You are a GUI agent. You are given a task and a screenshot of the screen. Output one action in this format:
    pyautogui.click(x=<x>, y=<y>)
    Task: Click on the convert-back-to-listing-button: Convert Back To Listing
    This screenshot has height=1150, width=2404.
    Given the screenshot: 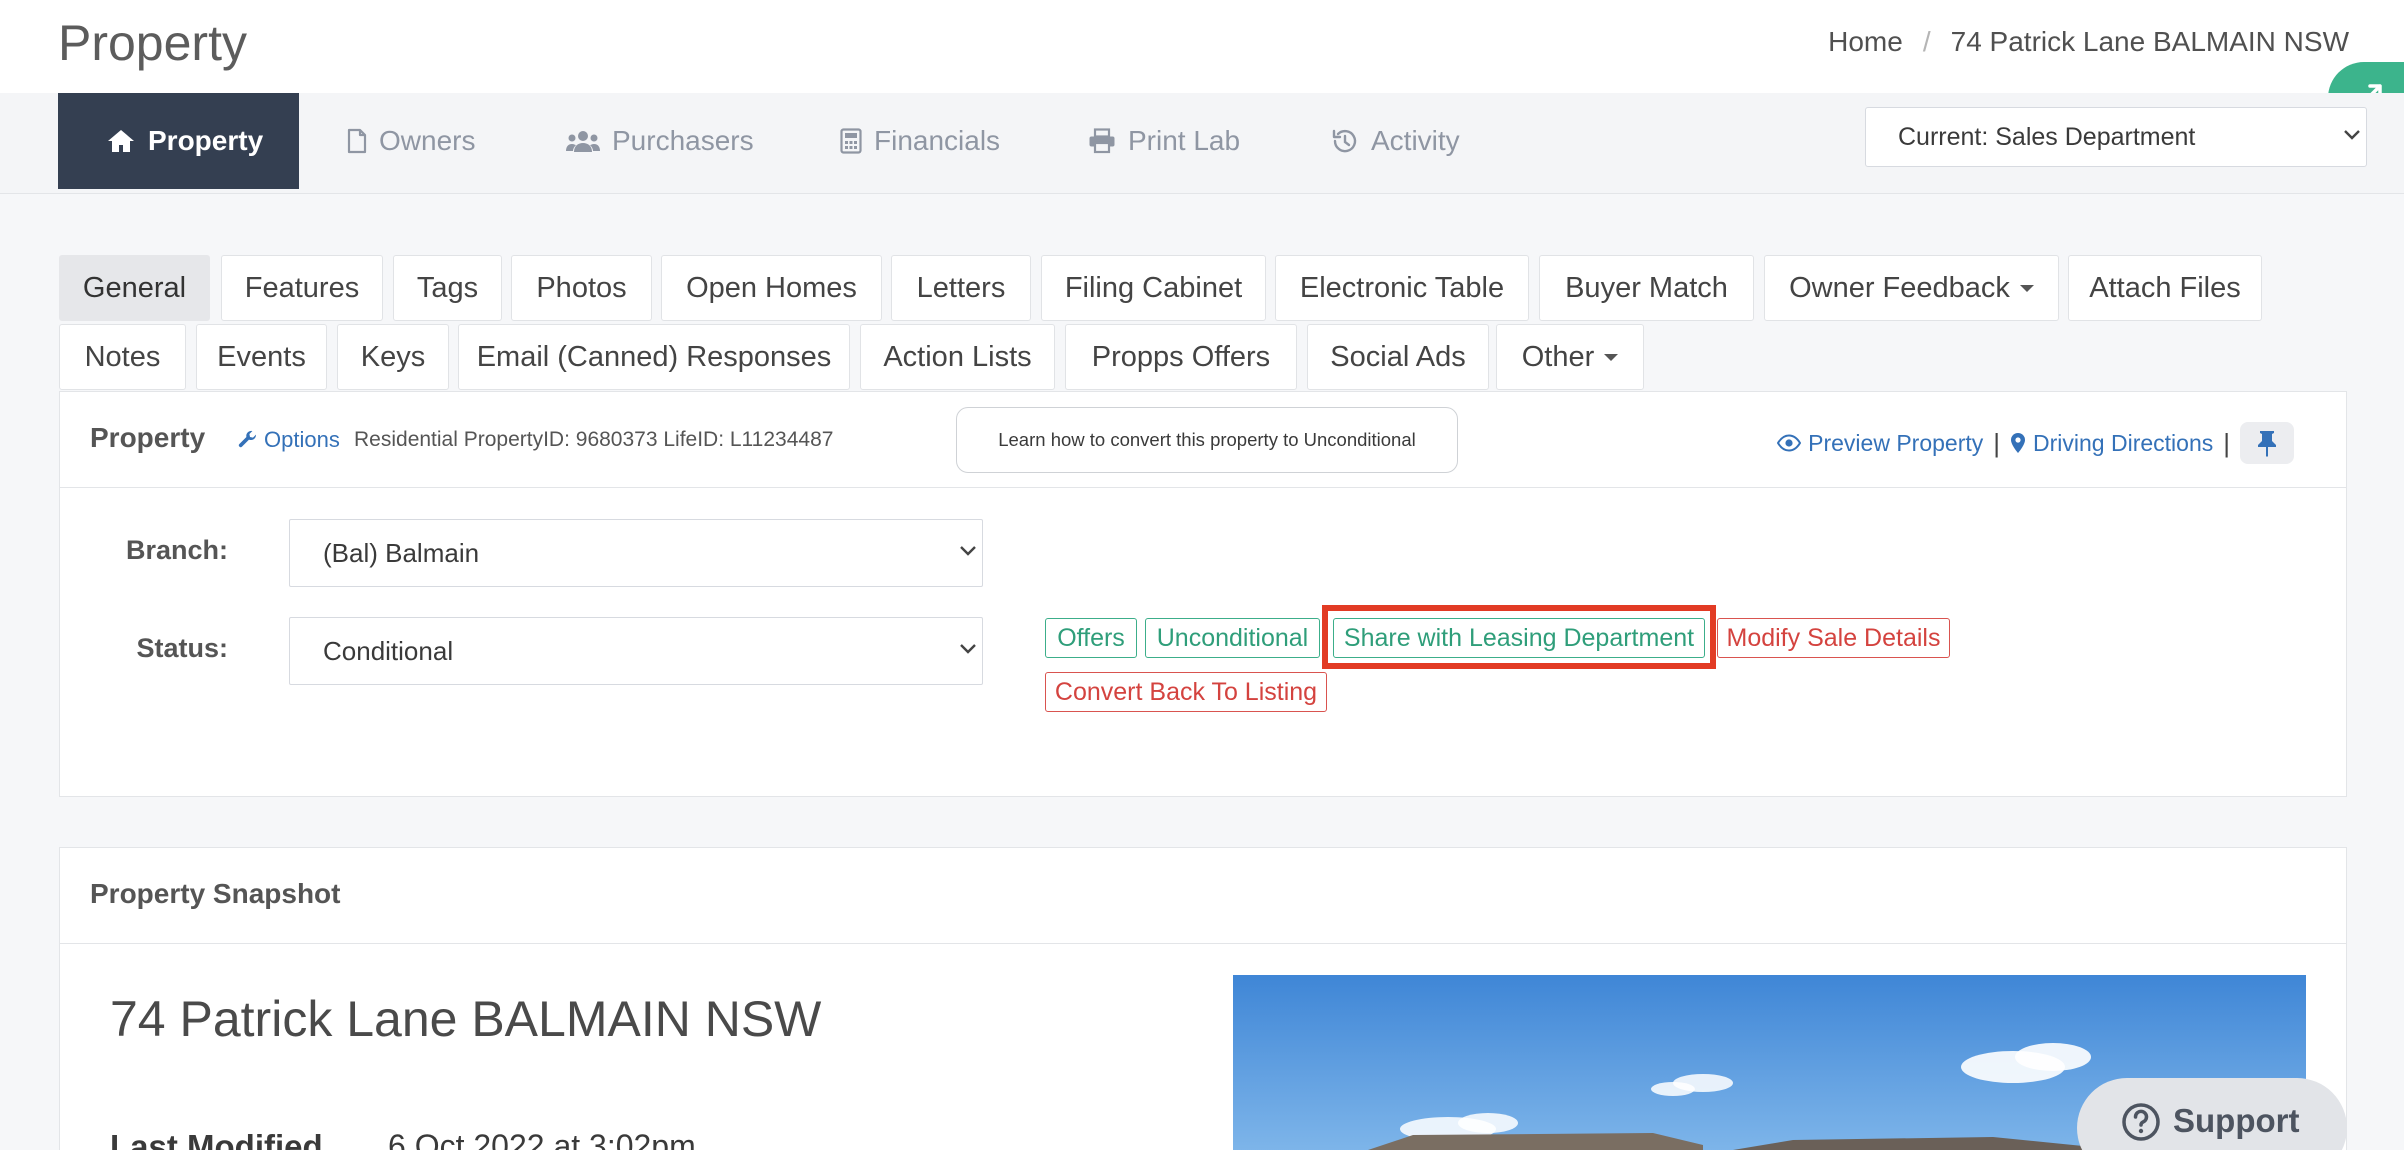 What is the action you would take?
    pyautogui.click(x=1186, y=692)
    